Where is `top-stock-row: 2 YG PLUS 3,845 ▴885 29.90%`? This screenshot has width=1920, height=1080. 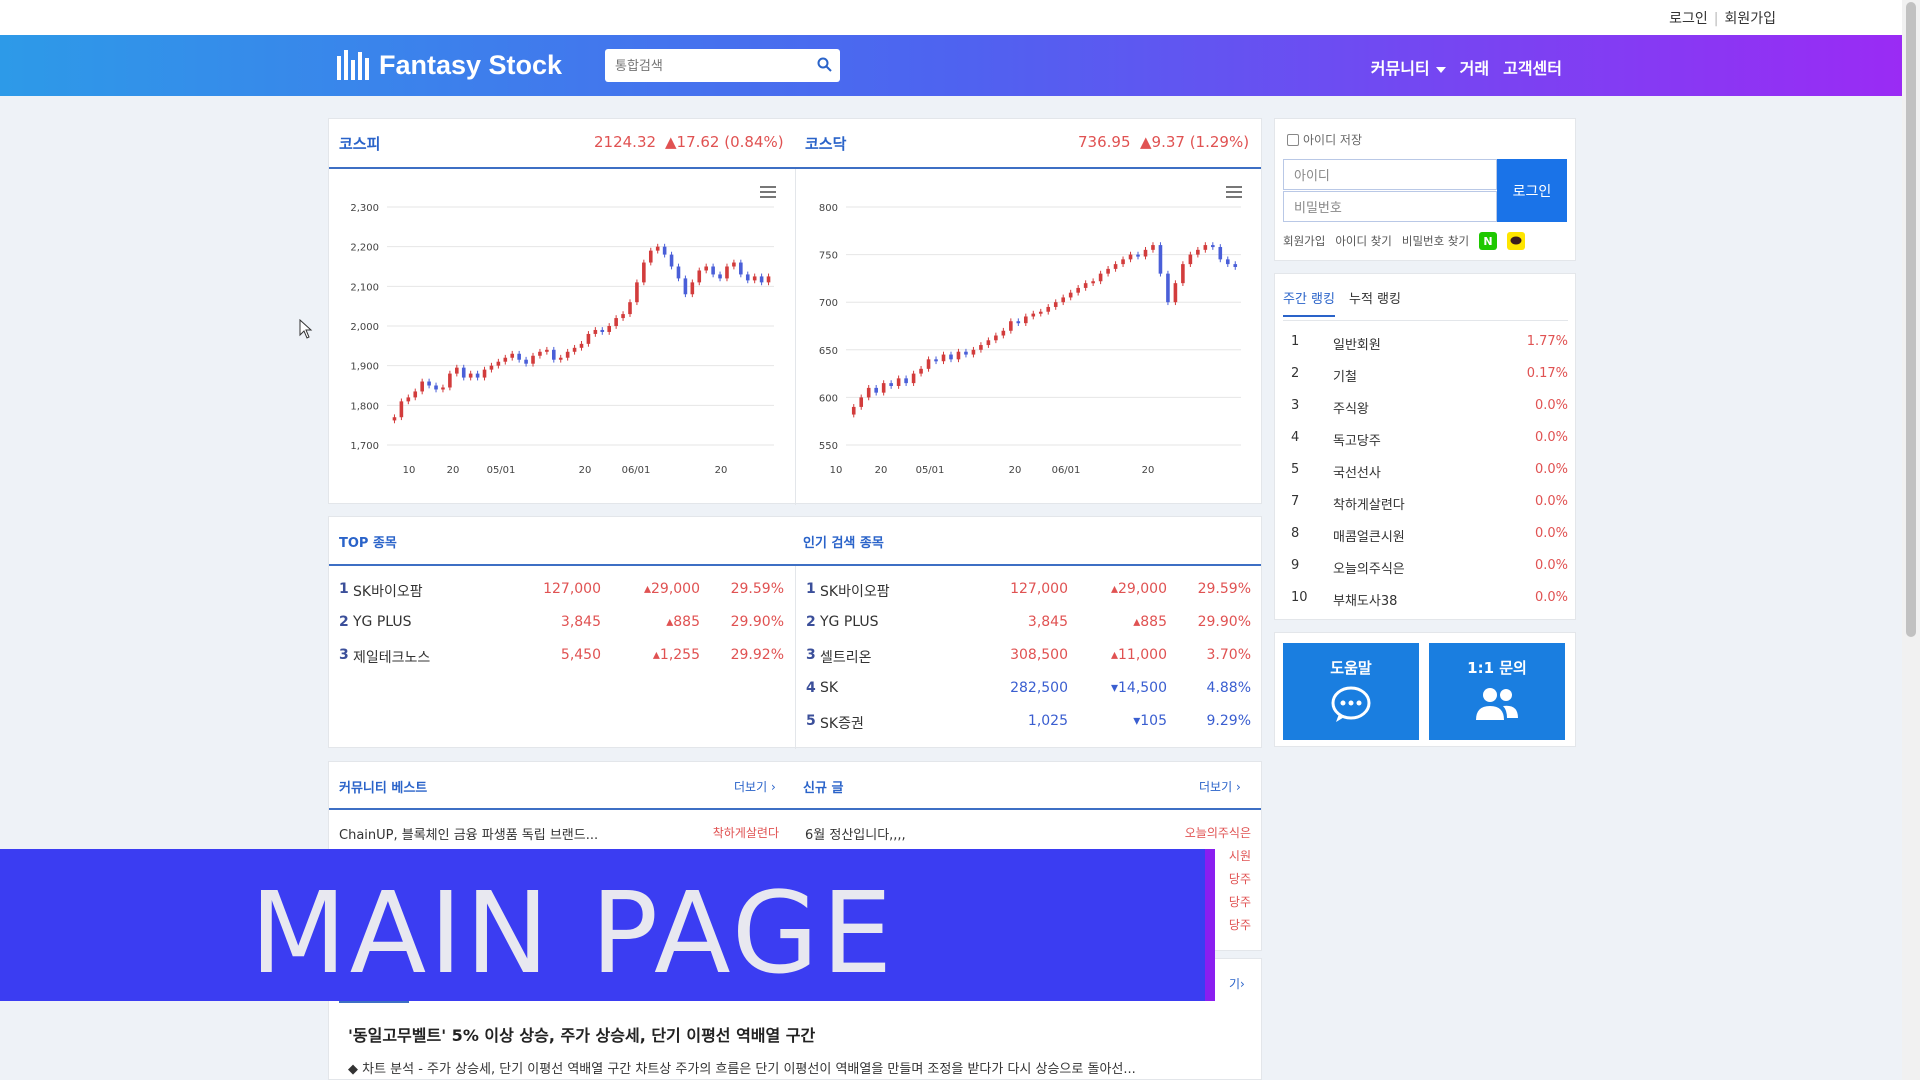 top-stock-row: 2 YG PLUS 3,845 ▴885 29.90% is located at coordinates (561, 624).